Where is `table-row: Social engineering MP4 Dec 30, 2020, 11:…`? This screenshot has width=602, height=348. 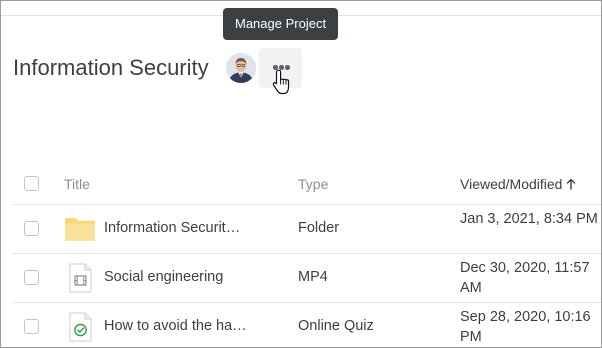
table-row: Social engineering MP4 Dec 30, 2020, 11:… is located at coordinates (307, 278).